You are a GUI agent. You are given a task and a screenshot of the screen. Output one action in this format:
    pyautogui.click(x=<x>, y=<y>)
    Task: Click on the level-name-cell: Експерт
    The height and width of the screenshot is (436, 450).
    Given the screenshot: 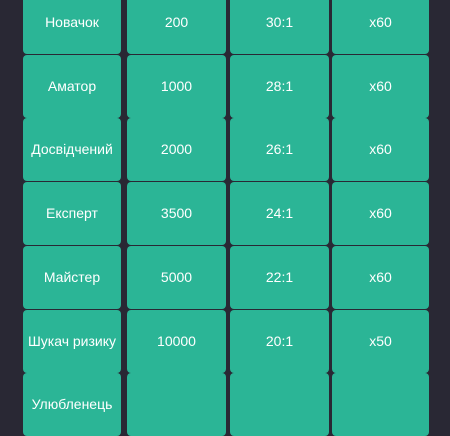 What is the action you would take?
    pyautogui.click(x=72, y=214)
    